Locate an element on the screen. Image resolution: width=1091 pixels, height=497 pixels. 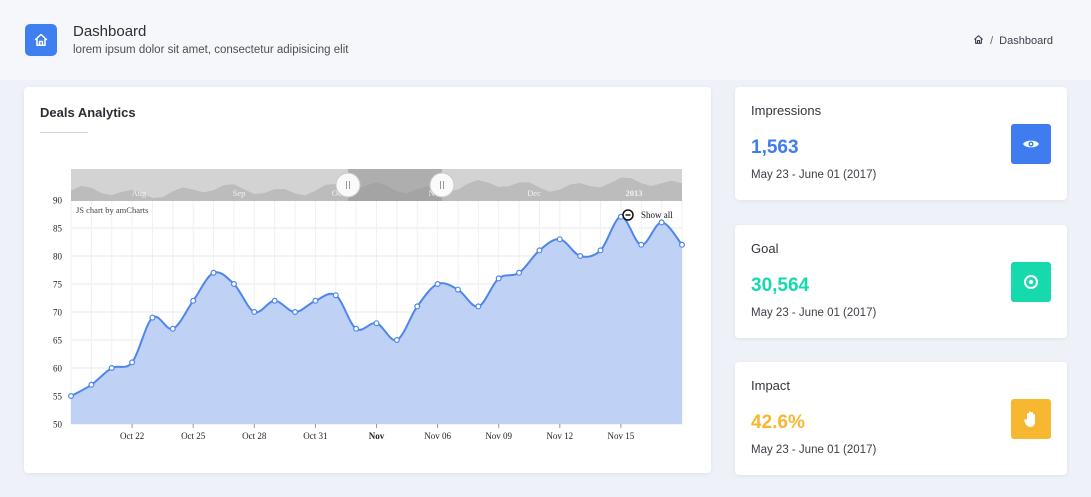
x-tick-label: Oct 28 is located at coordinates (254, 436).